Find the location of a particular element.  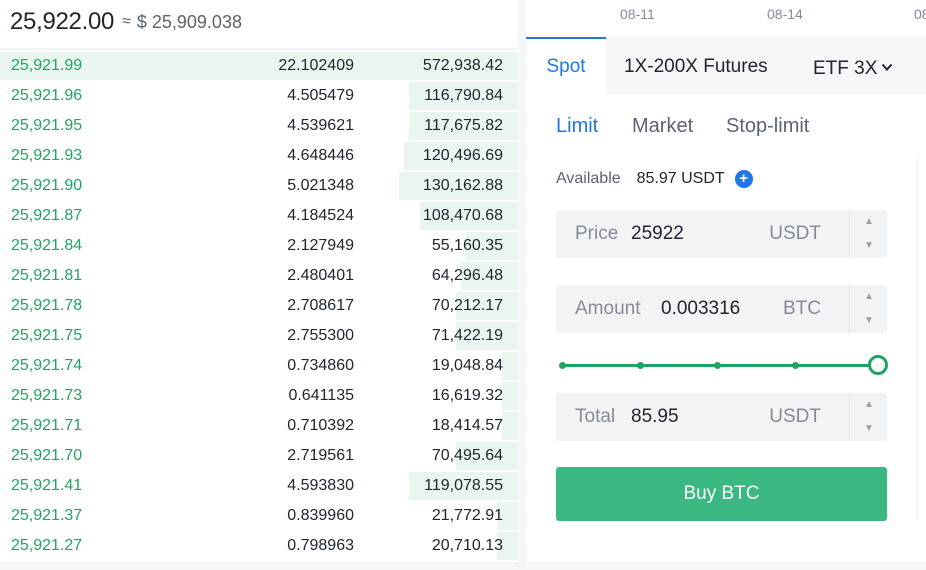

fiat-price: $ 25,909.038 is located at coordinates (189, 21).